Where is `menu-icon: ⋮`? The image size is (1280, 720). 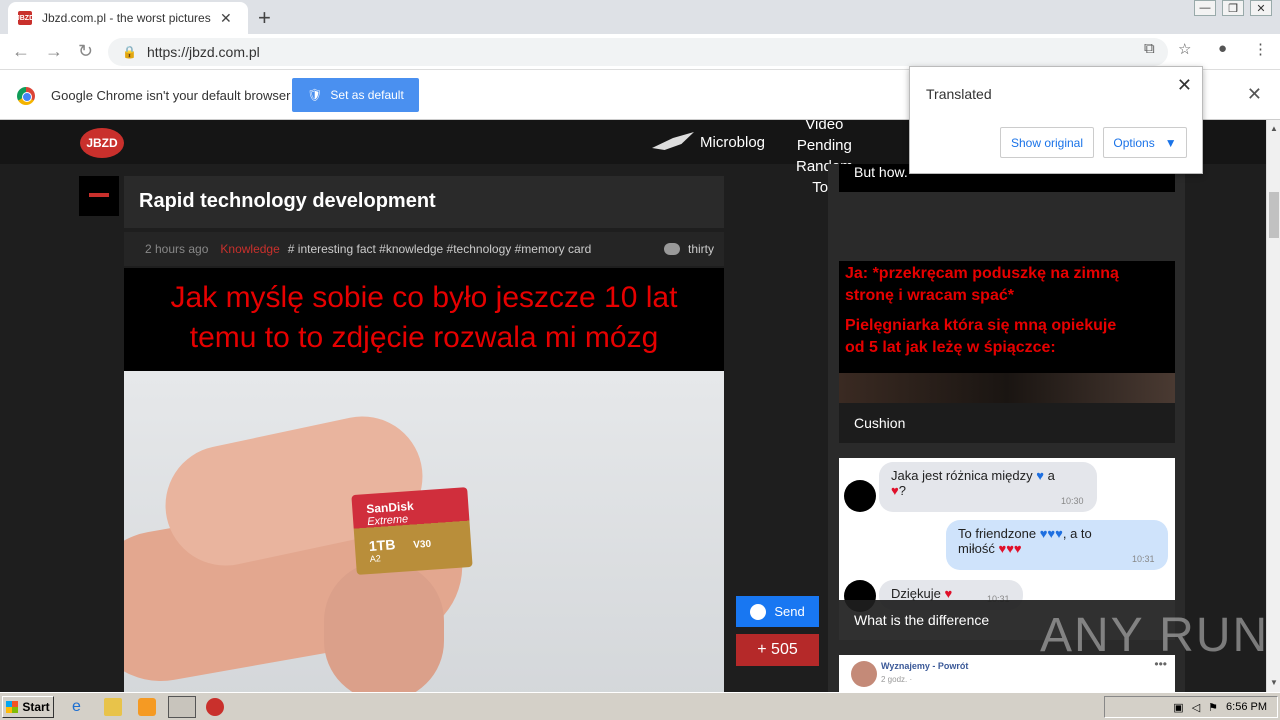 menu-icon: ⋮ is located at coordinates (1260, 49).